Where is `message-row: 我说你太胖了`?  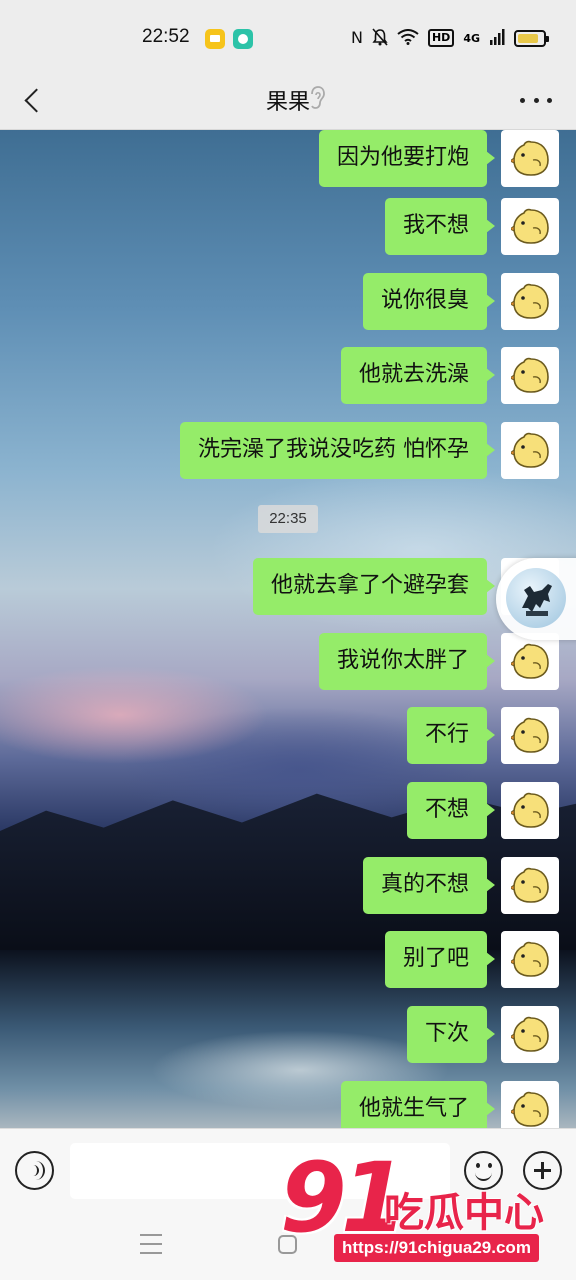 message-row: 我说你太胖了 is located at coordinates (438, 661).